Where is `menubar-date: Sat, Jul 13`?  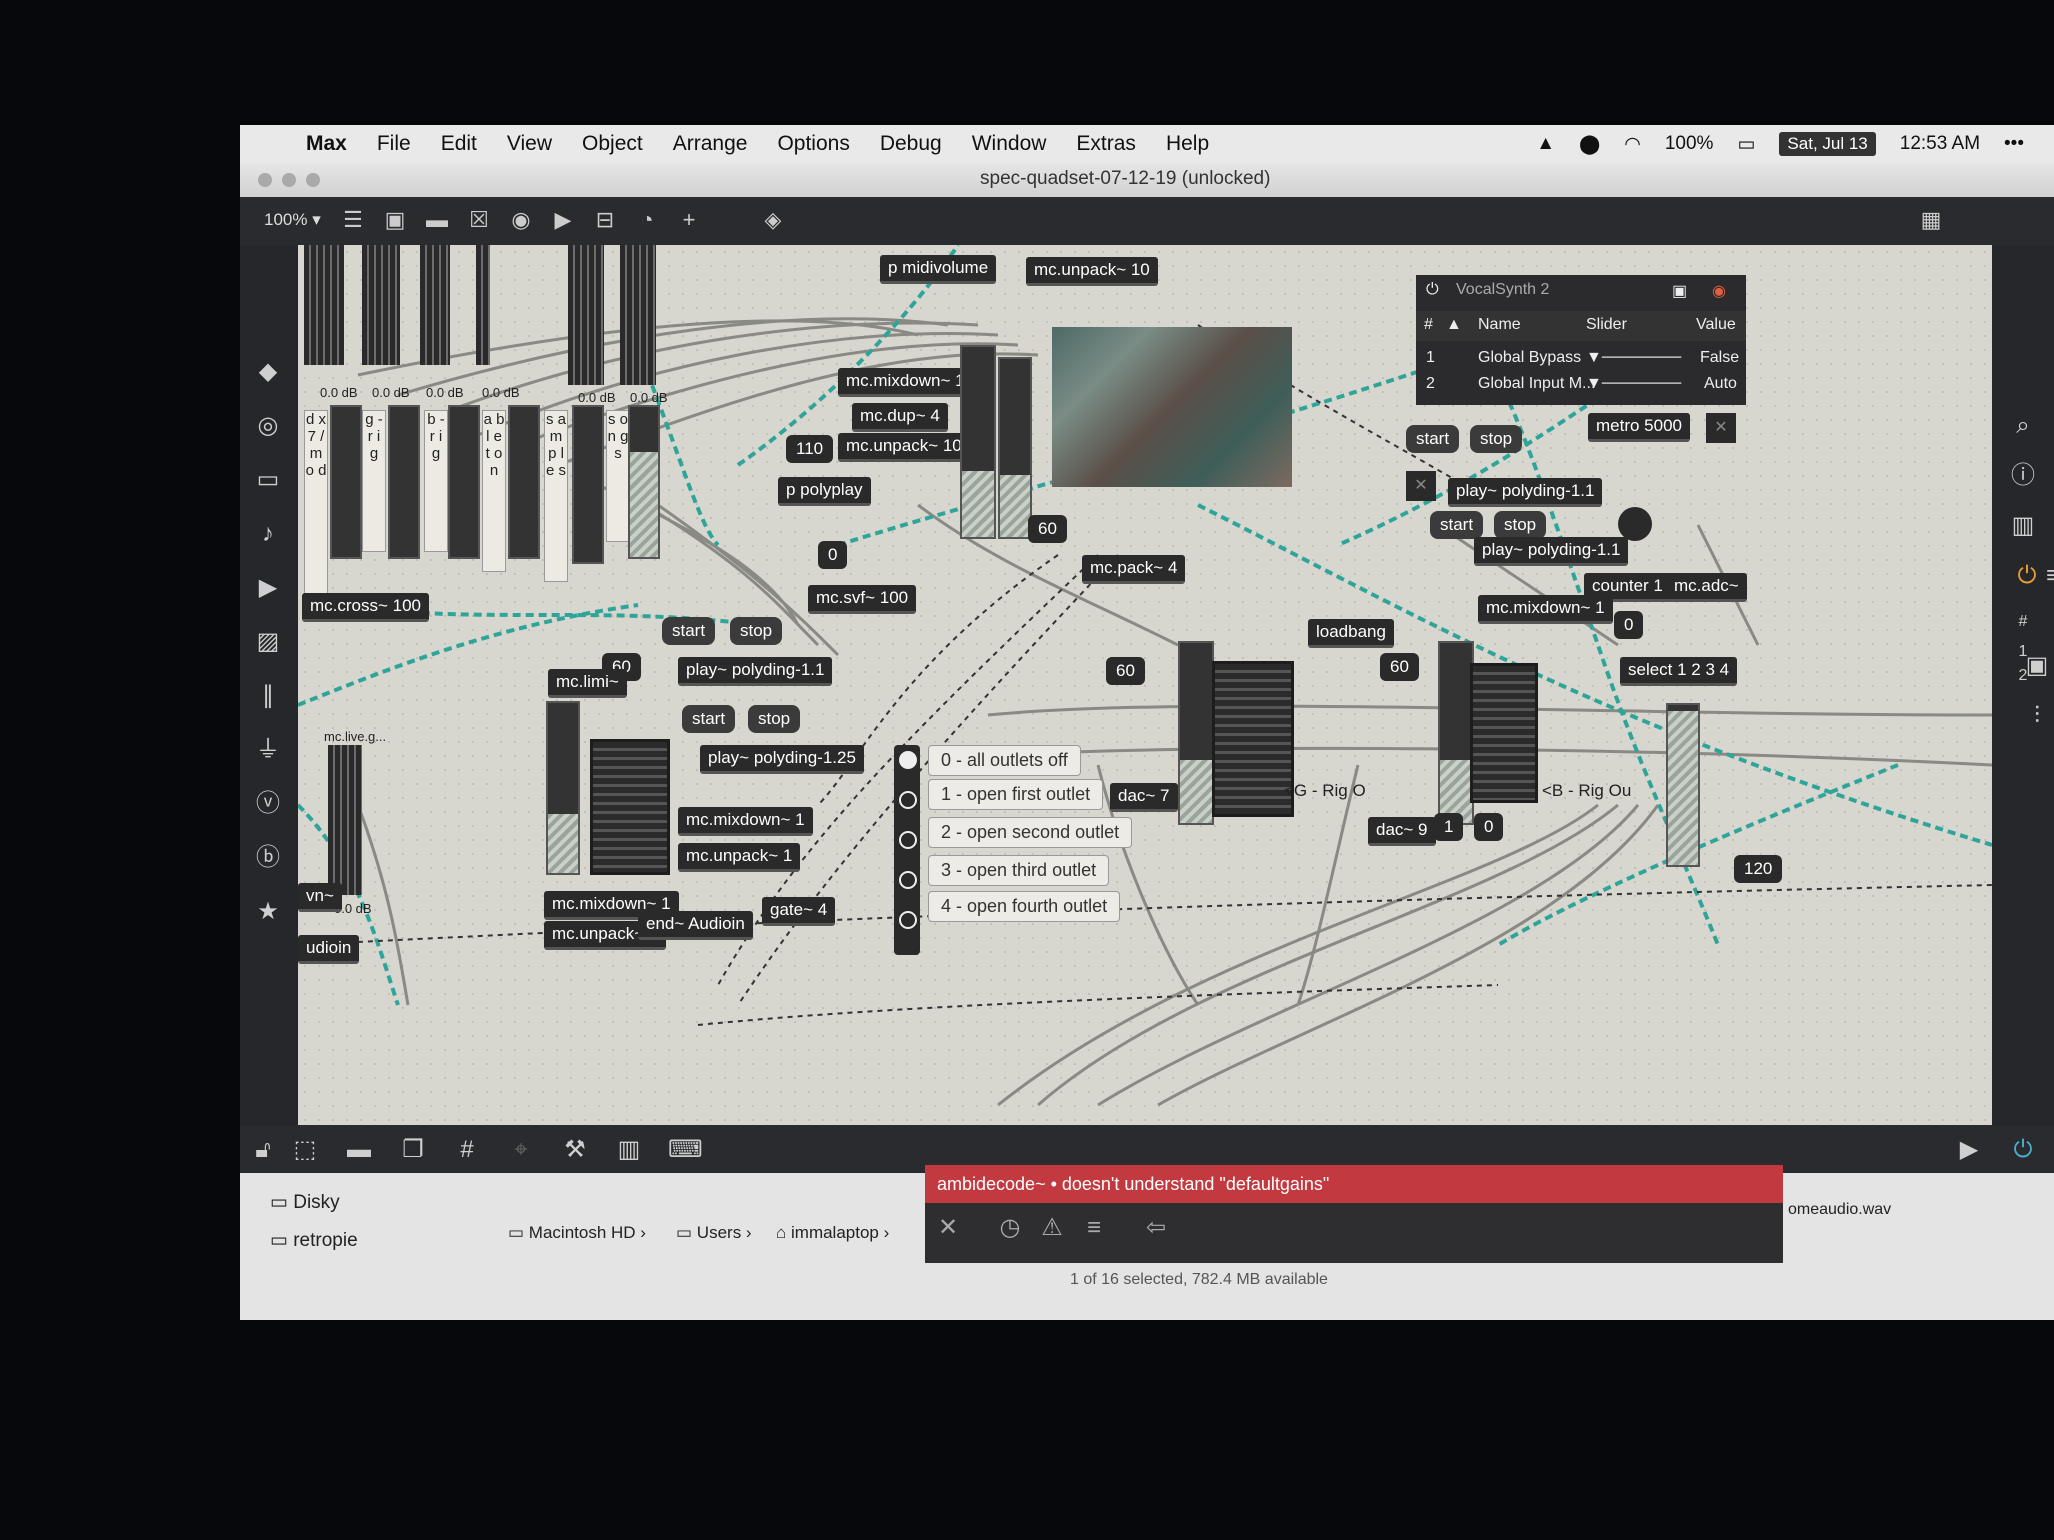
menubar-date: Sat, Jul 13 is located at coordinates (1827, 144).